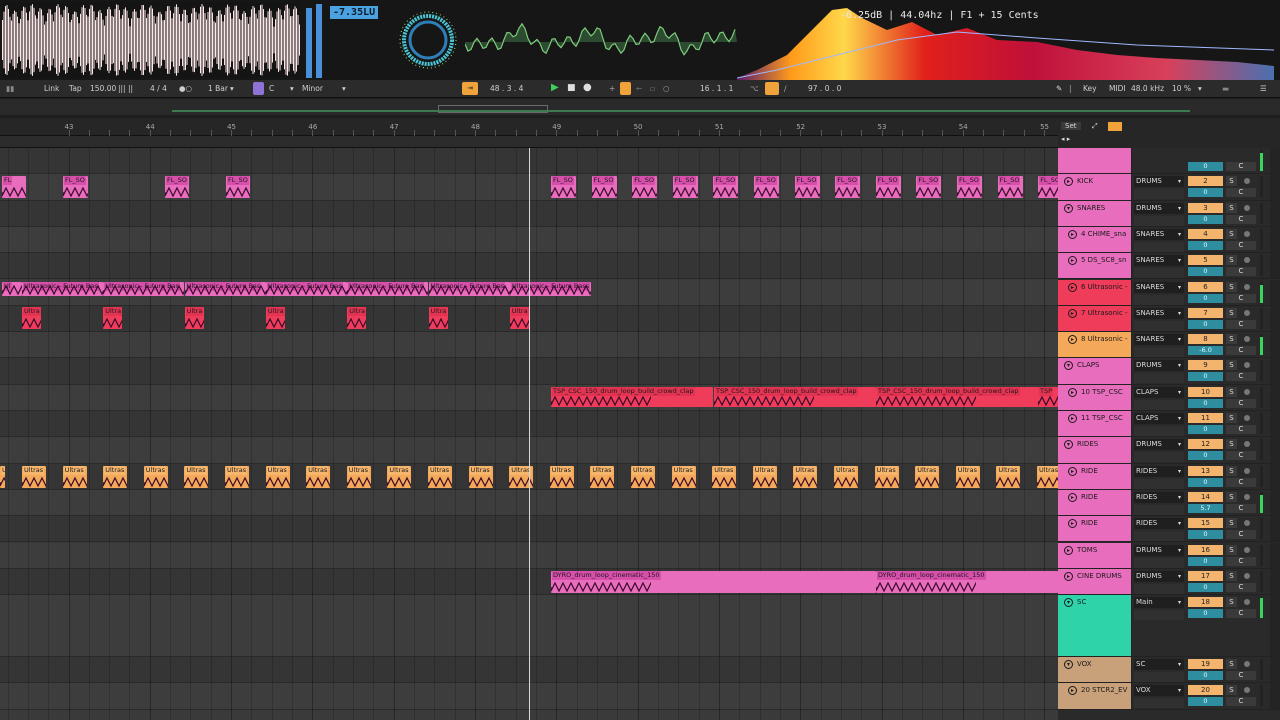 The height and width of the screenshot is (720, 1280). What do you see at coordinates (51, 88) in the screenshot?
I see `link-button: Link` at bounding box center [51, 88].